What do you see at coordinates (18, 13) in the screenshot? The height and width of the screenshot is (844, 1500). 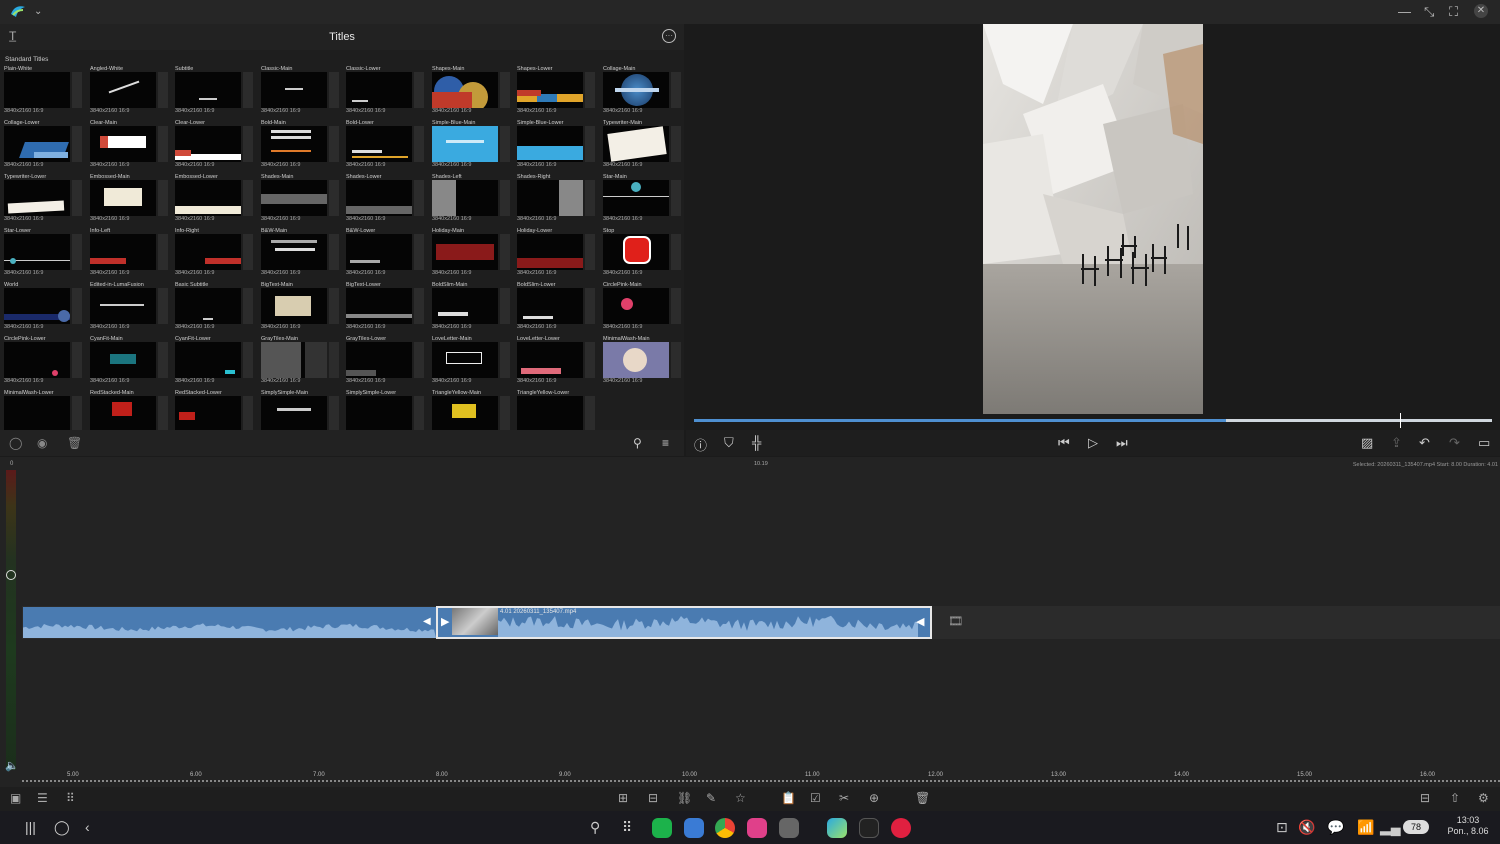 I see `app-logo-icon` at bounding box center [18, 13].